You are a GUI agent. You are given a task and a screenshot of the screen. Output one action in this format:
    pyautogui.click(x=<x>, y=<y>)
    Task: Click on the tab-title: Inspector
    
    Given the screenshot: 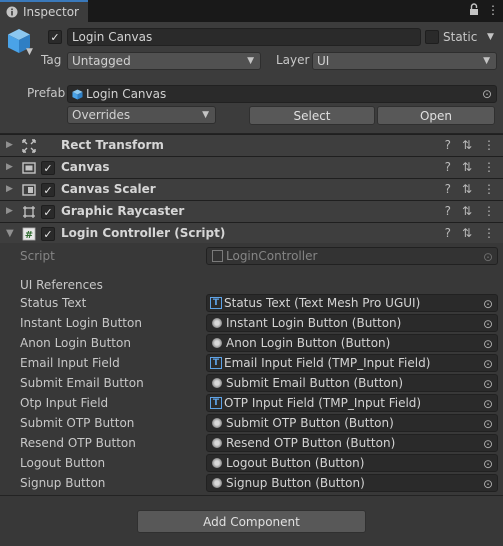 What is the action you would take?
    pyautogui.click(x=51, y=12)
    